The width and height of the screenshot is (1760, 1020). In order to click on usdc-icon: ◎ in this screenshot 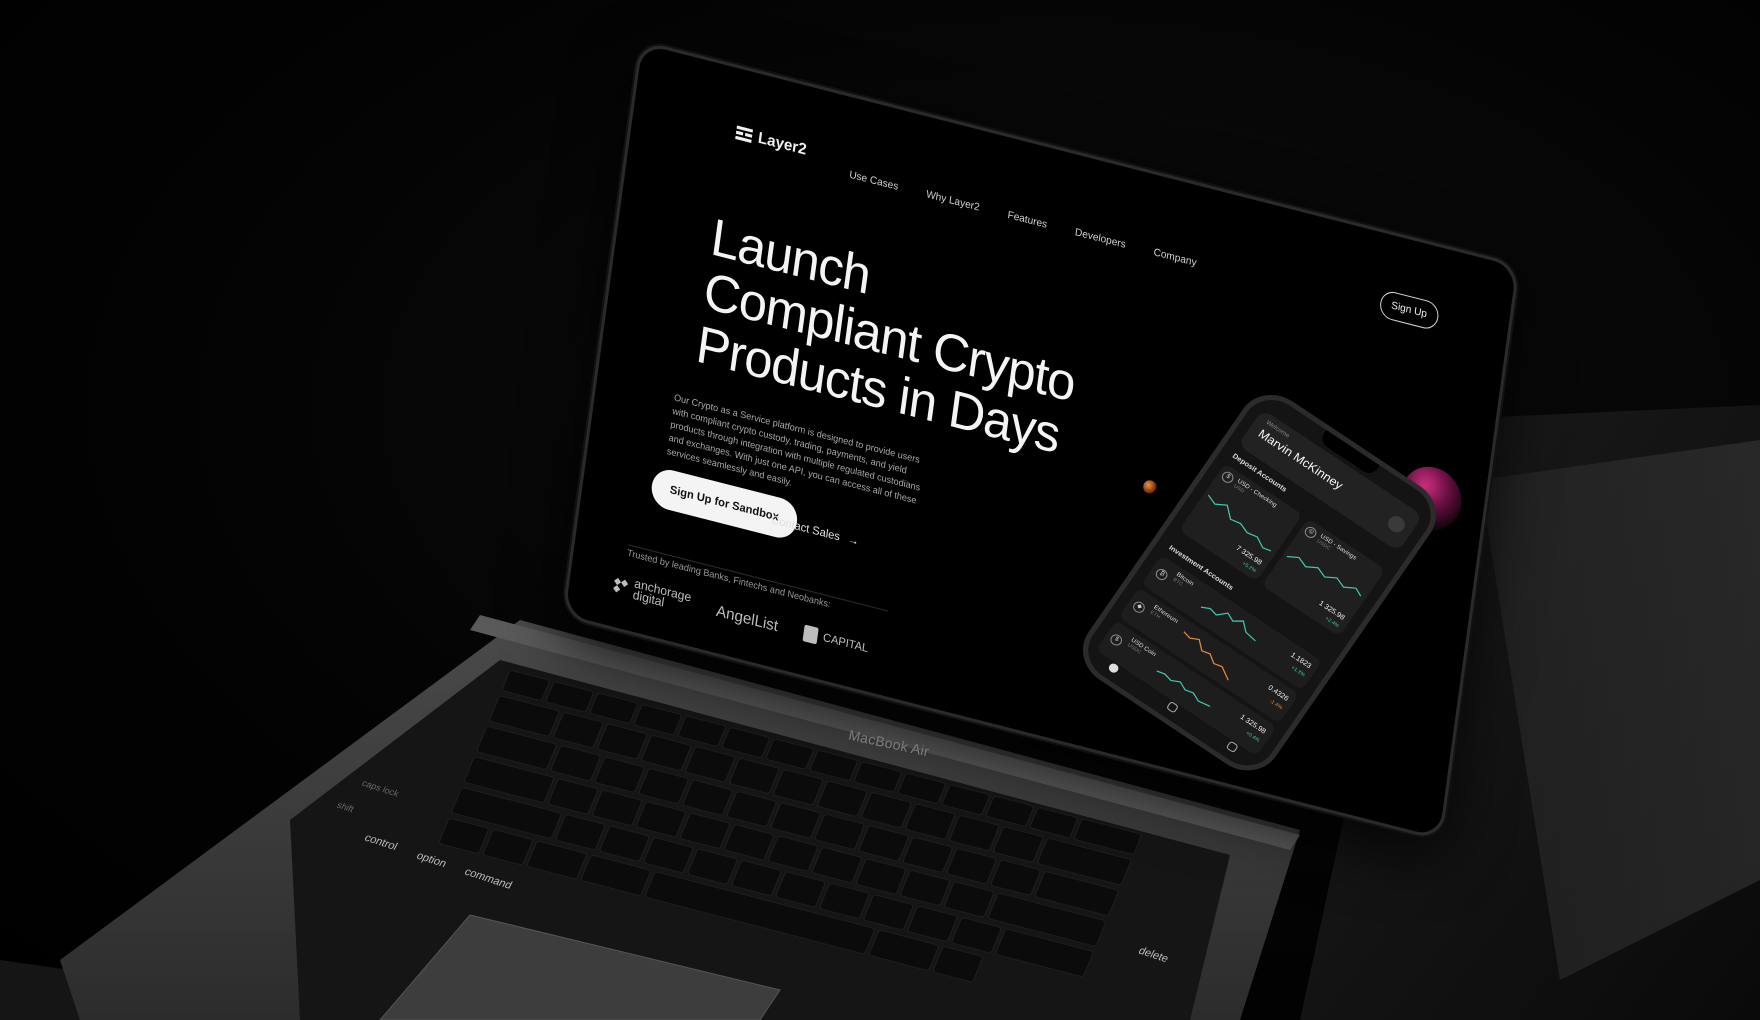, I will do `click(1310, 532)`.